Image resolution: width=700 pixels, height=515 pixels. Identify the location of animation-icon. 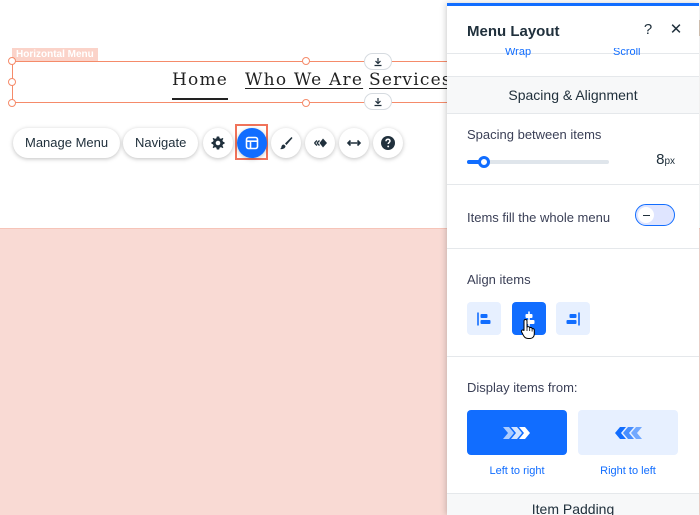
(320, 143).